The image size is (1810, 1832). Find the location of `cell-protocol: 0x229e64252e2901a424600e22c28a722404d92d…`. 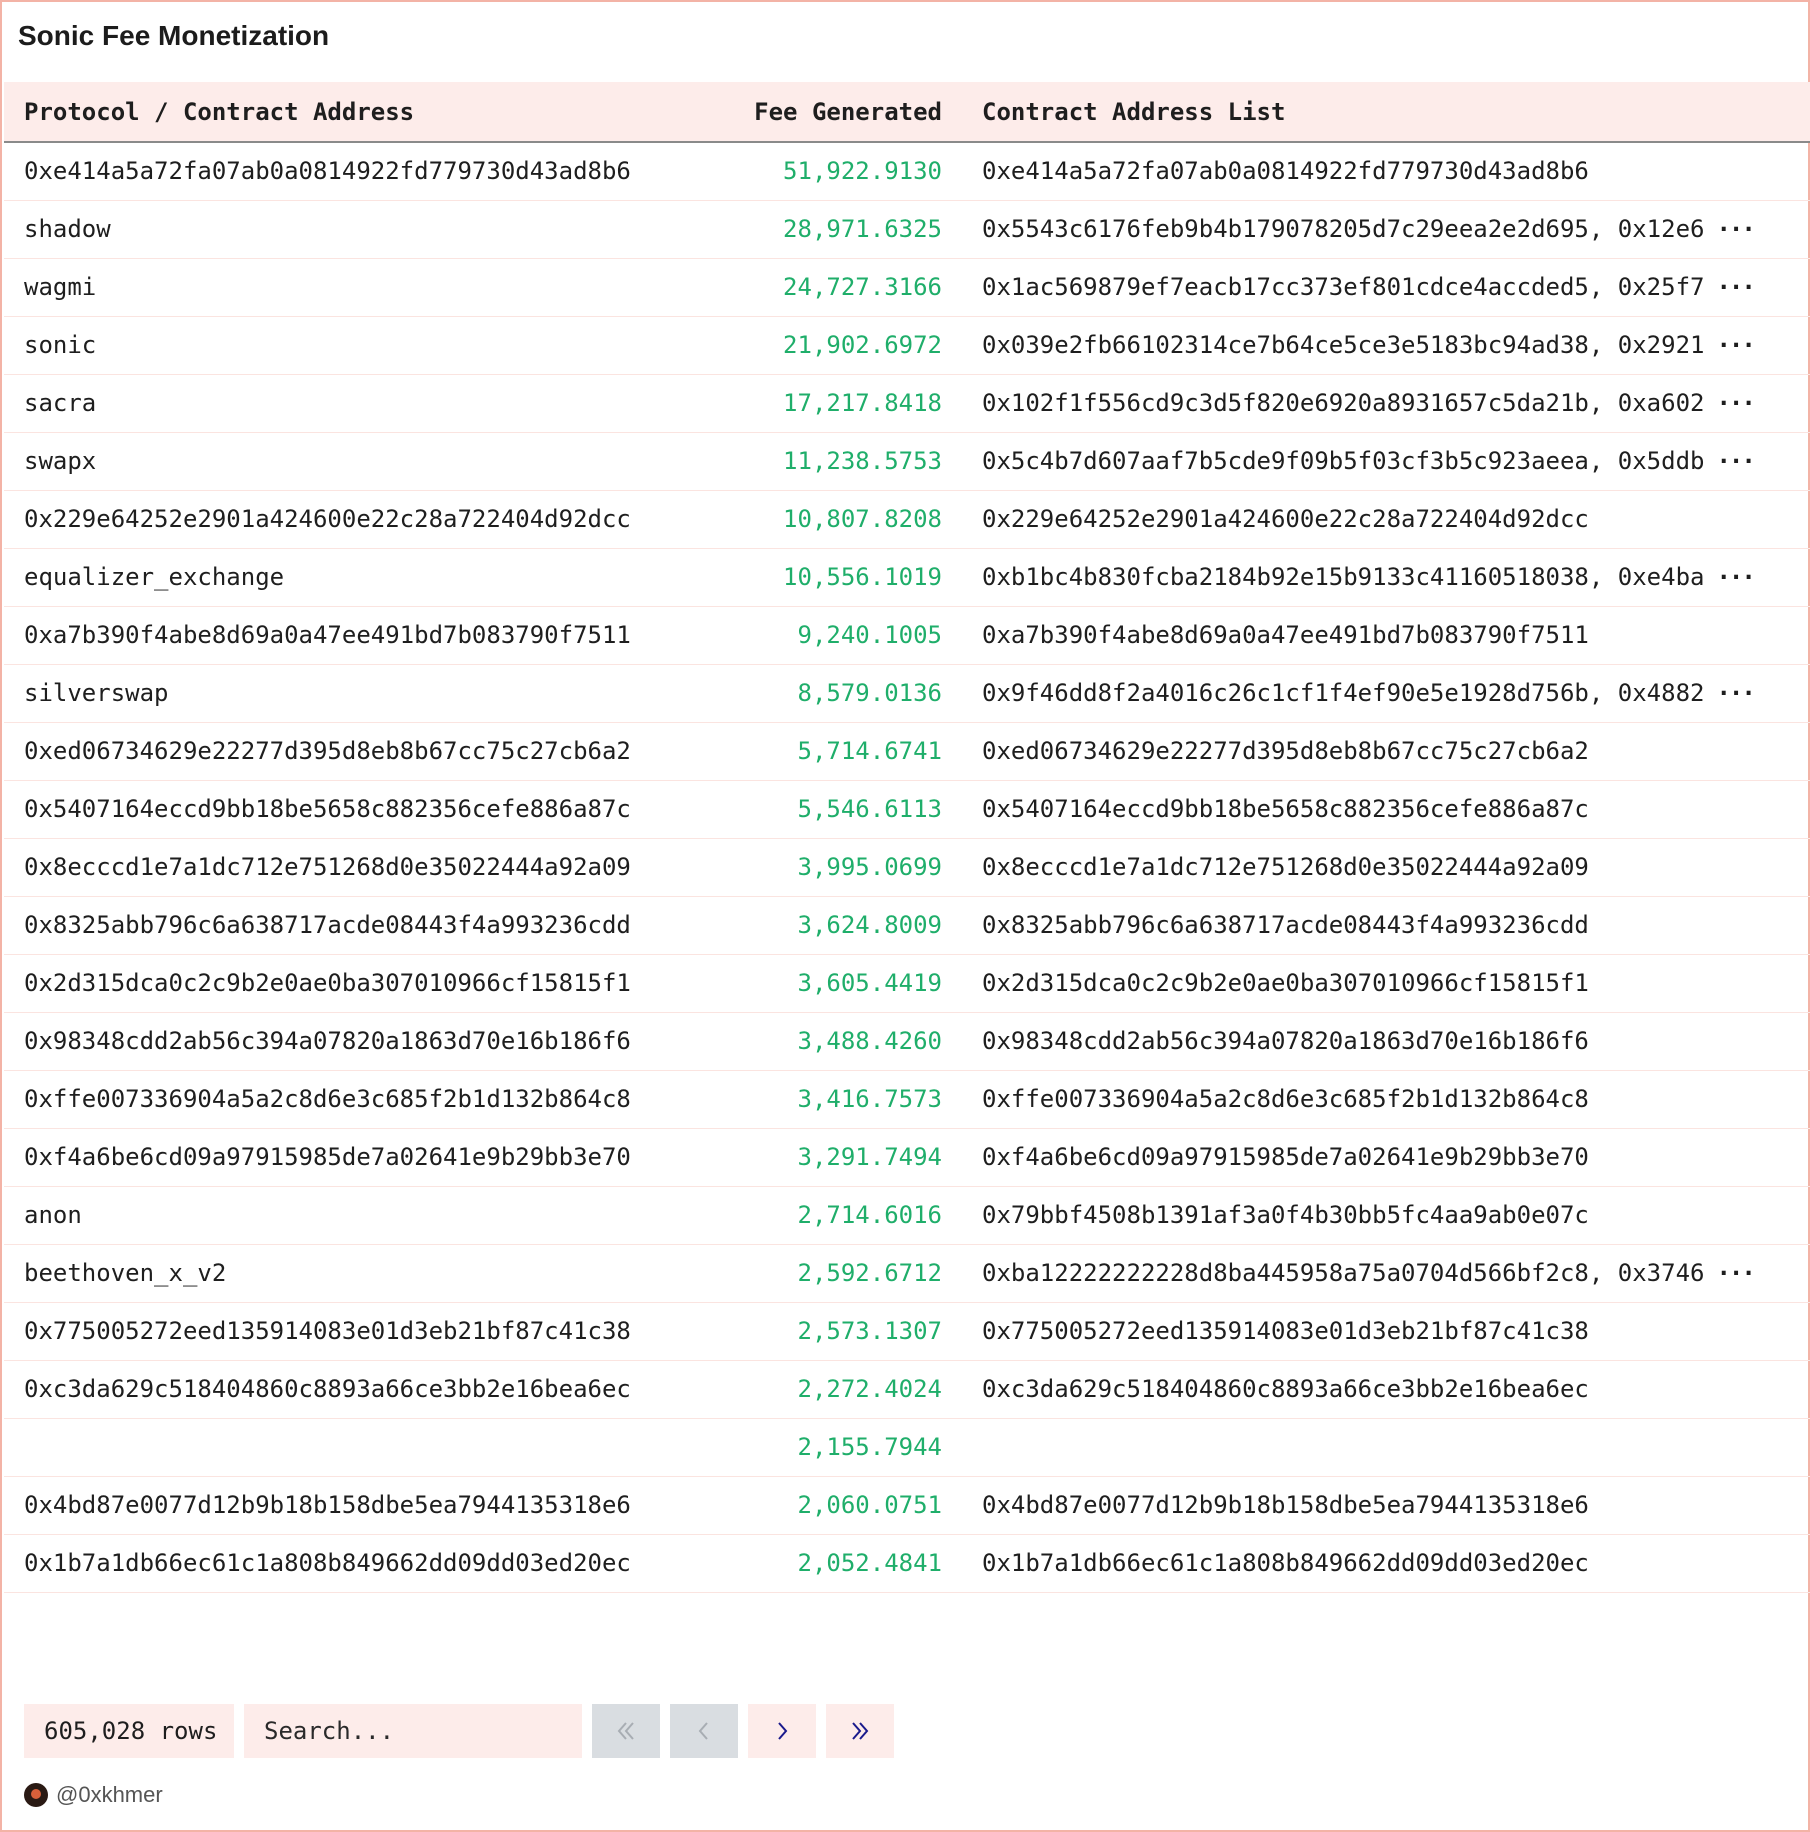

cell-protocol: 0x229e64252e2901a424600e22c28a722404d92d… is located at coordinates (327, 519).